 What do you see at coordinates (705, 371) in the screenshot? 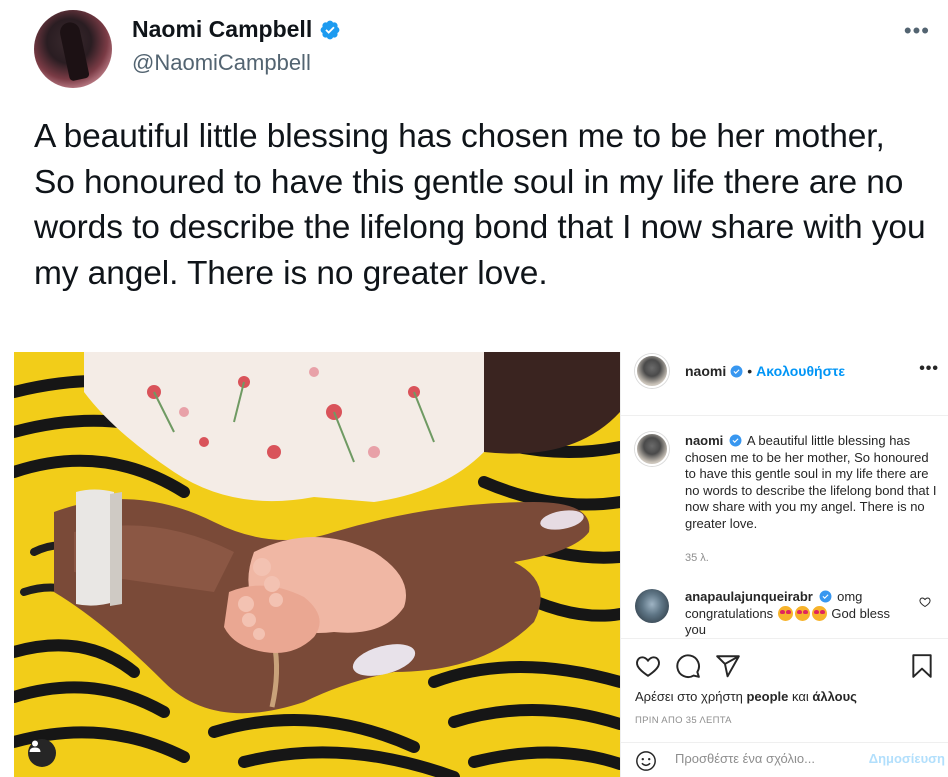
I see `post-username: naomi` at bounding box center [705, 371].